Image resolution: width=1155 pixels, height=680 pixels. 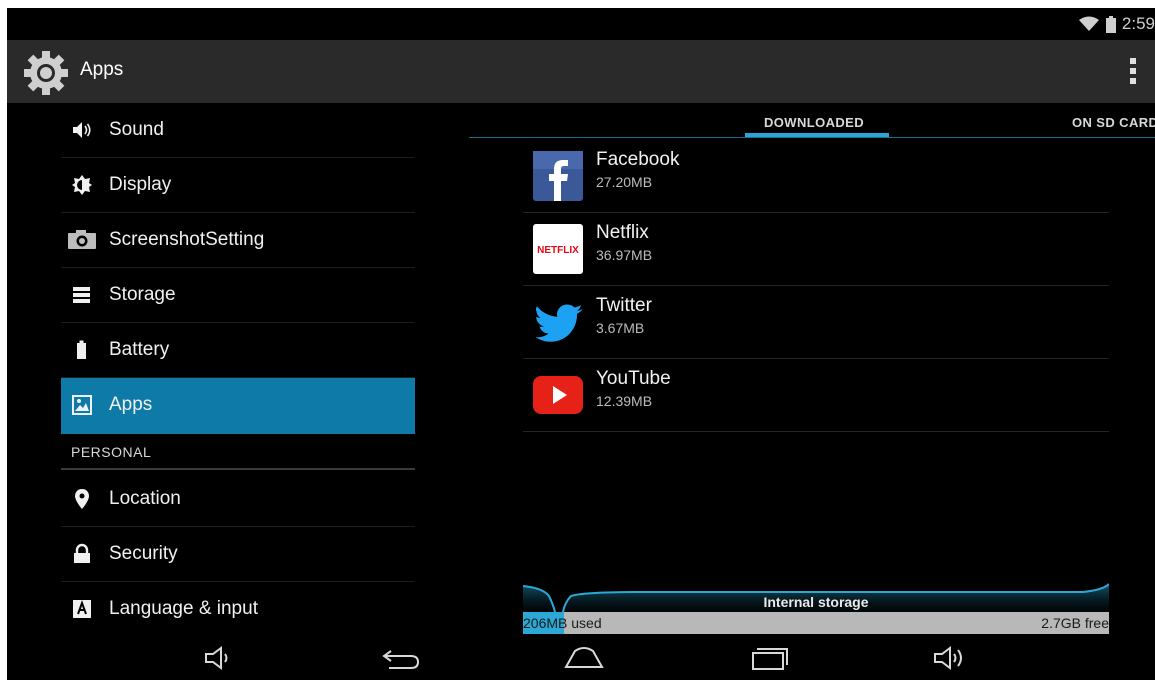 What do you see at coordinates (558, 176) in the screenshot?
I see `facebook-icon` at bounding box center [558, 176].